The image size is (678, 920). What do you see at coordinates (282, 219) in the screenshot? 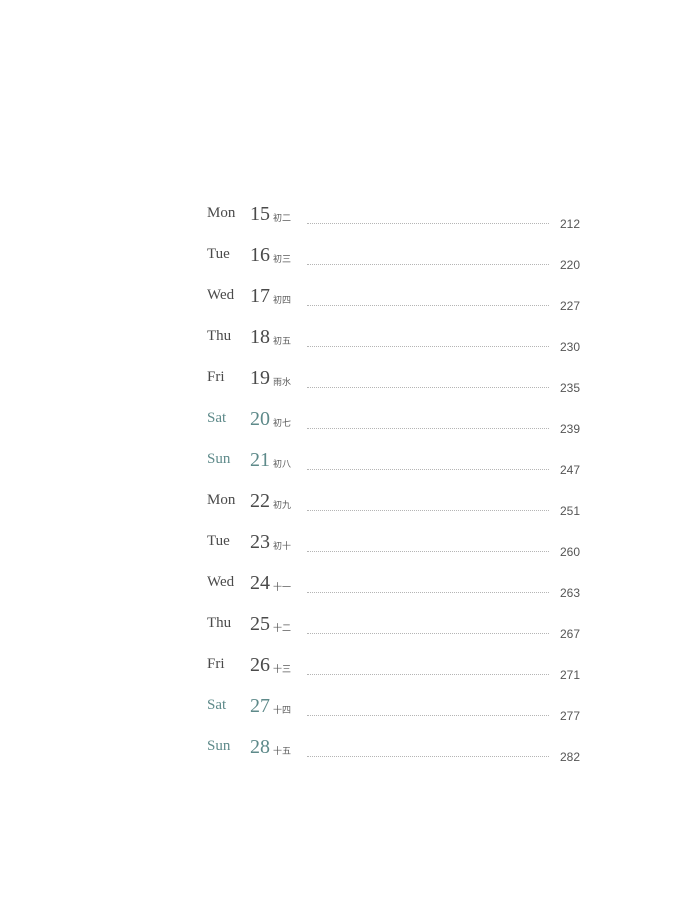
I see `lunar-date: 初二` at bounding box center [282, 219].